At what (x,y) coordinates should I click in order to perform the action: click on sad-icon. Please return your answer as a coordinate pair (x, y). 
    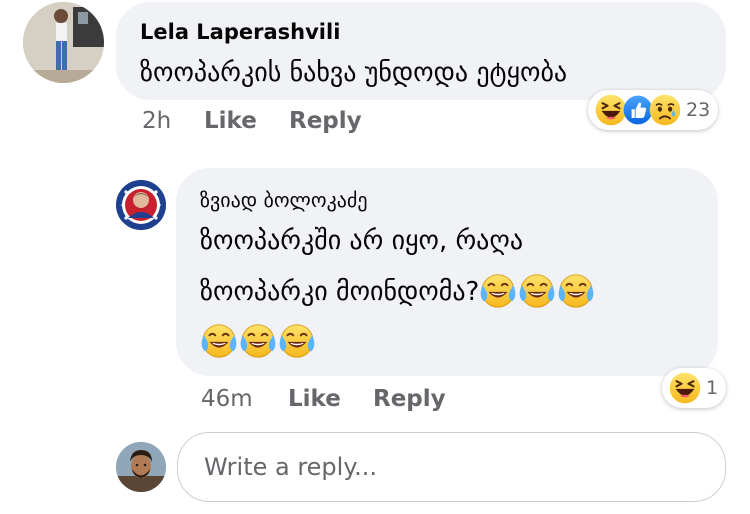
    Looking at the image, I should click on (665, 110).